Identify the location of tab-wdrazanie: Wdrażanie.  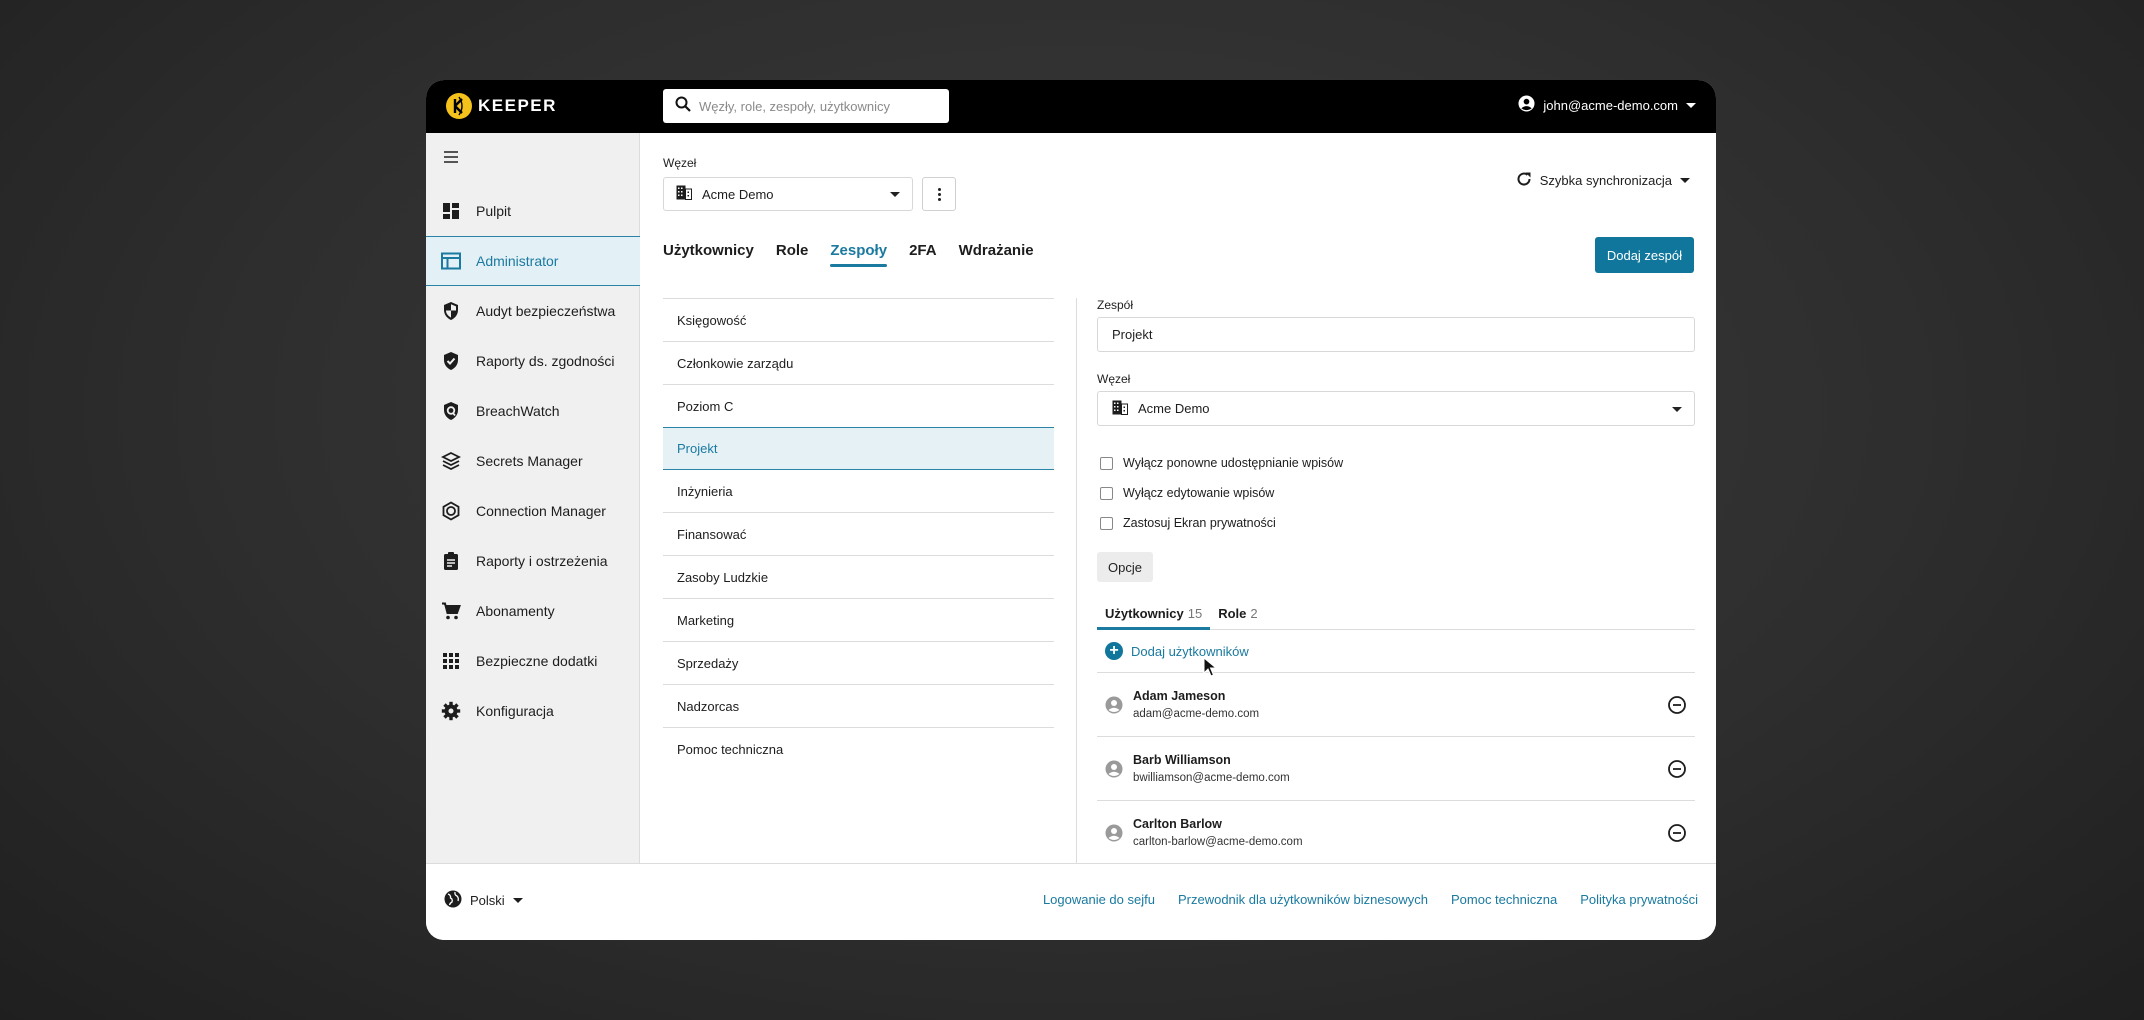
(996, 254).